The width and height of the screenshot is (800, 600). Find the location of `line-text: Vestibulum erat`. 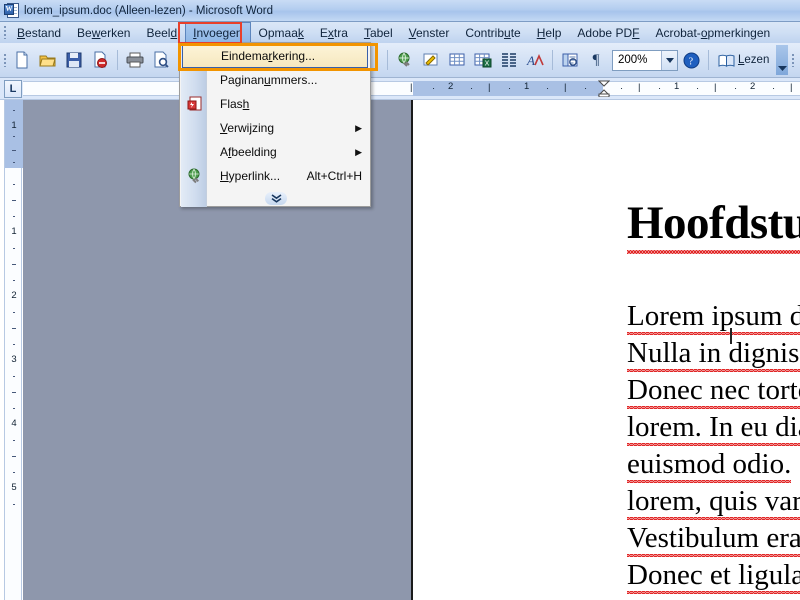

line-text: Vestibulum erat is located at coordinates (713, 539).